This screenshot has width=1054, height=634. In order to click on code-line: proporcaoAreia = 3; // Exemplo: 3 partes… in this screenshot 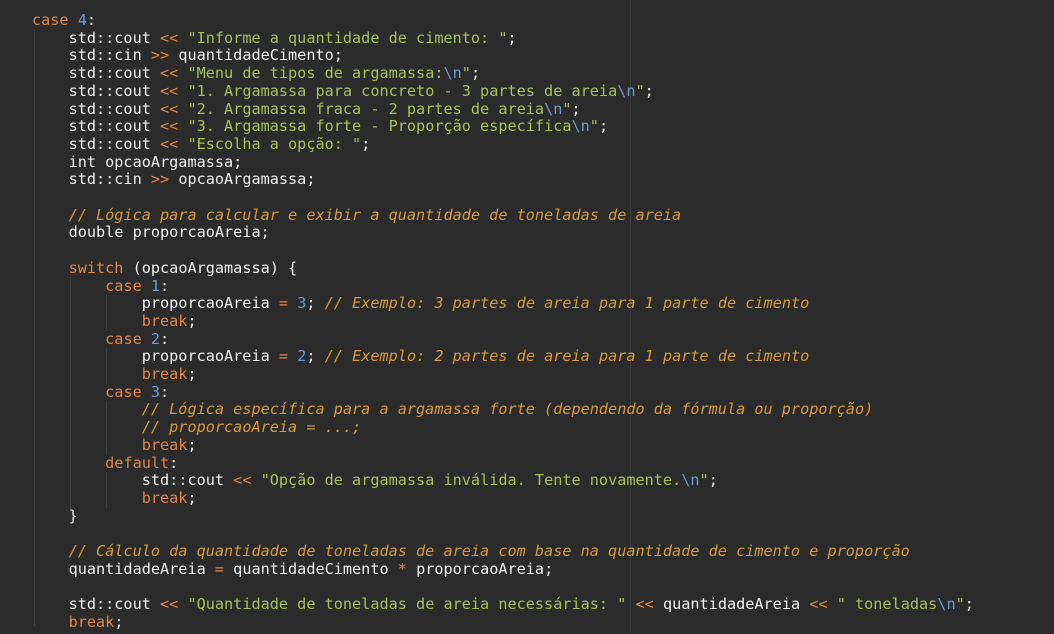, I will do `click(421, 303)`.